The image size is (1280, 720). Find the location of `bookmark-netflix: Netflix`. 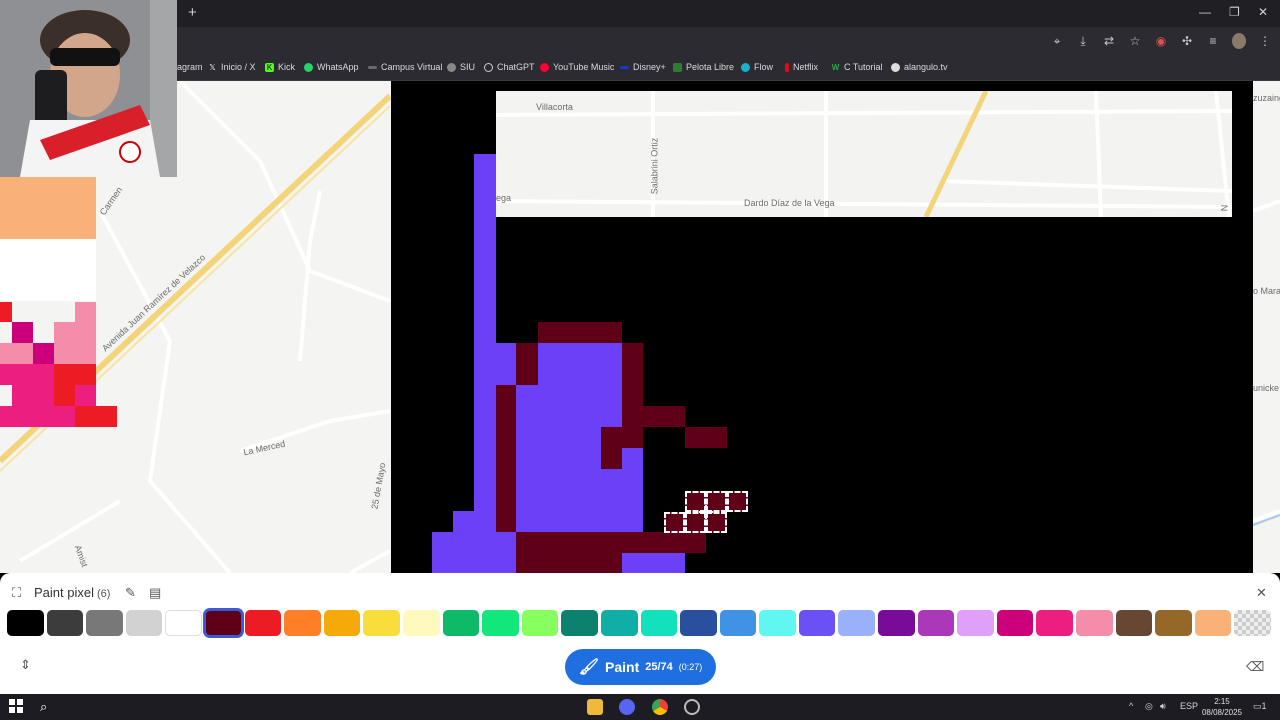

bookmark-netflix: Netflix is located at coordinates (801, 67).